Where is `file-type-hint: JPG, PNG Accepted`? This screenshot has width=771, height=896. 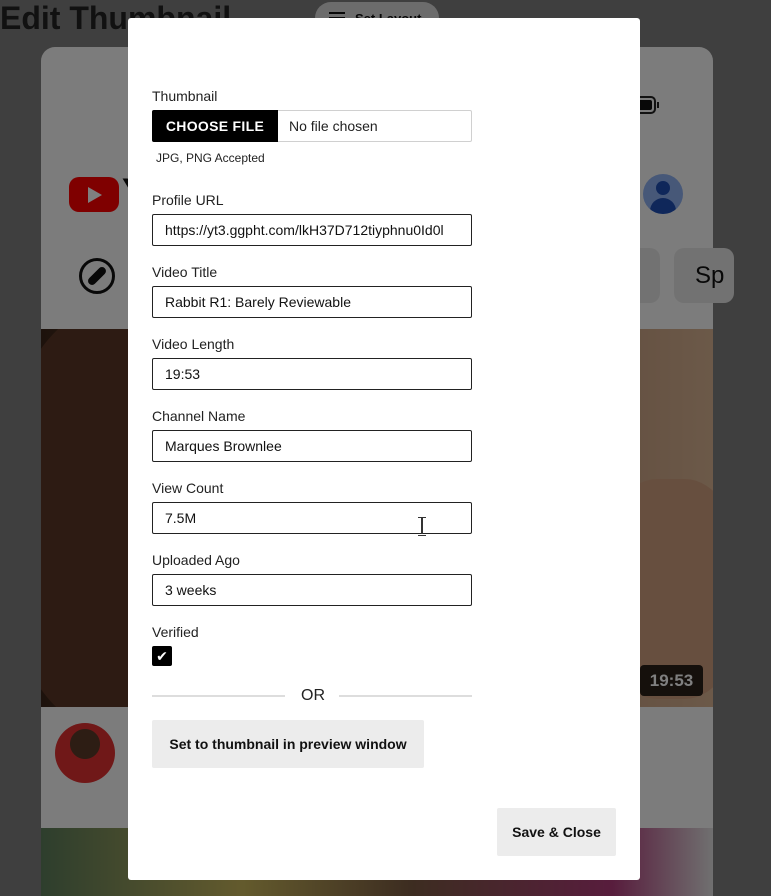
file-type-hint: JPG, PNG Accepted is located at coordinates (210, 158).